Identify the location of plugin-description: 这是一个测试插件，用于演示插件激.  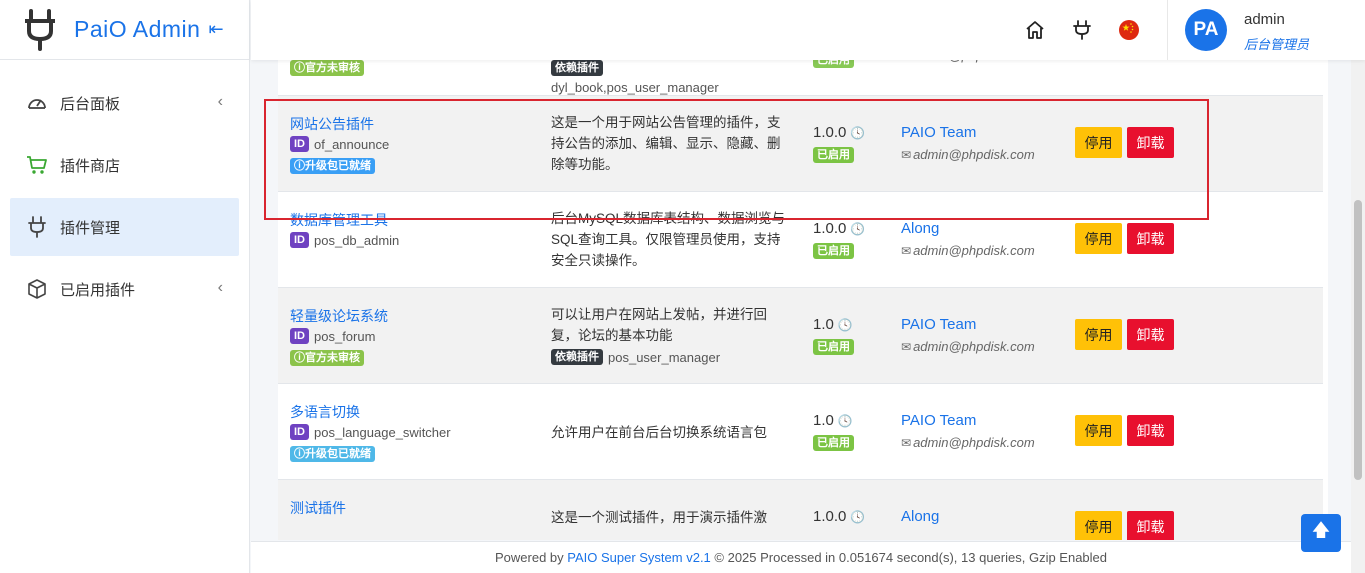
(659, 517).